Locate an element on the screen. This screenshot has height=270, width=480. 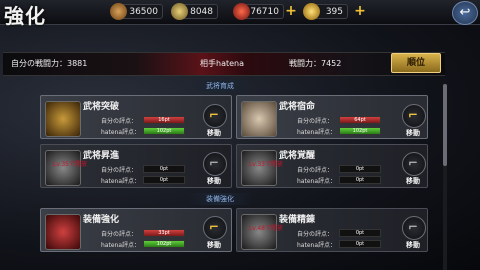
self-score-bar: 33pt is located at coordinates (164, 233).